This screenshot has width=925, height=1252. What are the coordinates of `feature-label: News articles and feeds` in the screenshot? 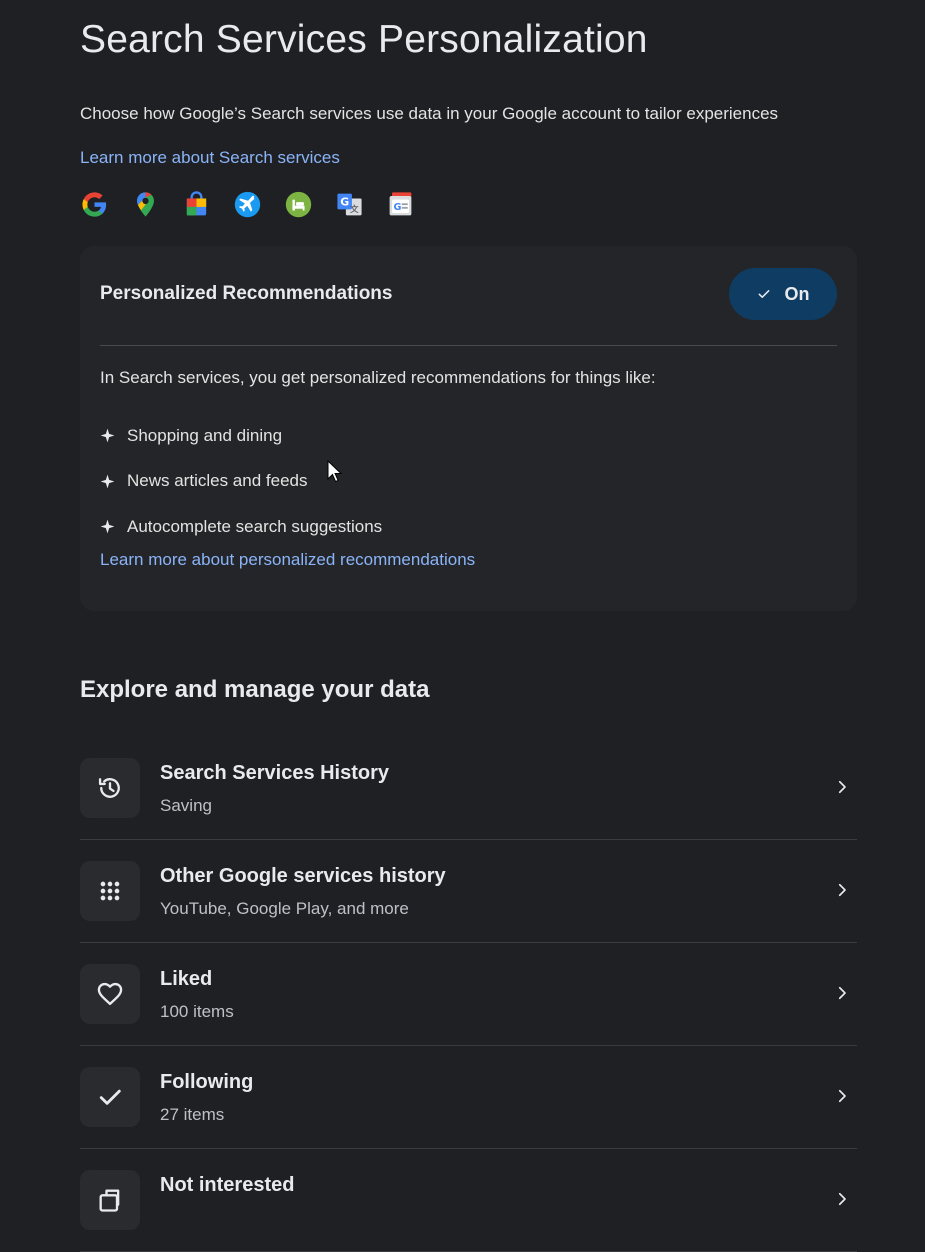 It's located at (217, 481).